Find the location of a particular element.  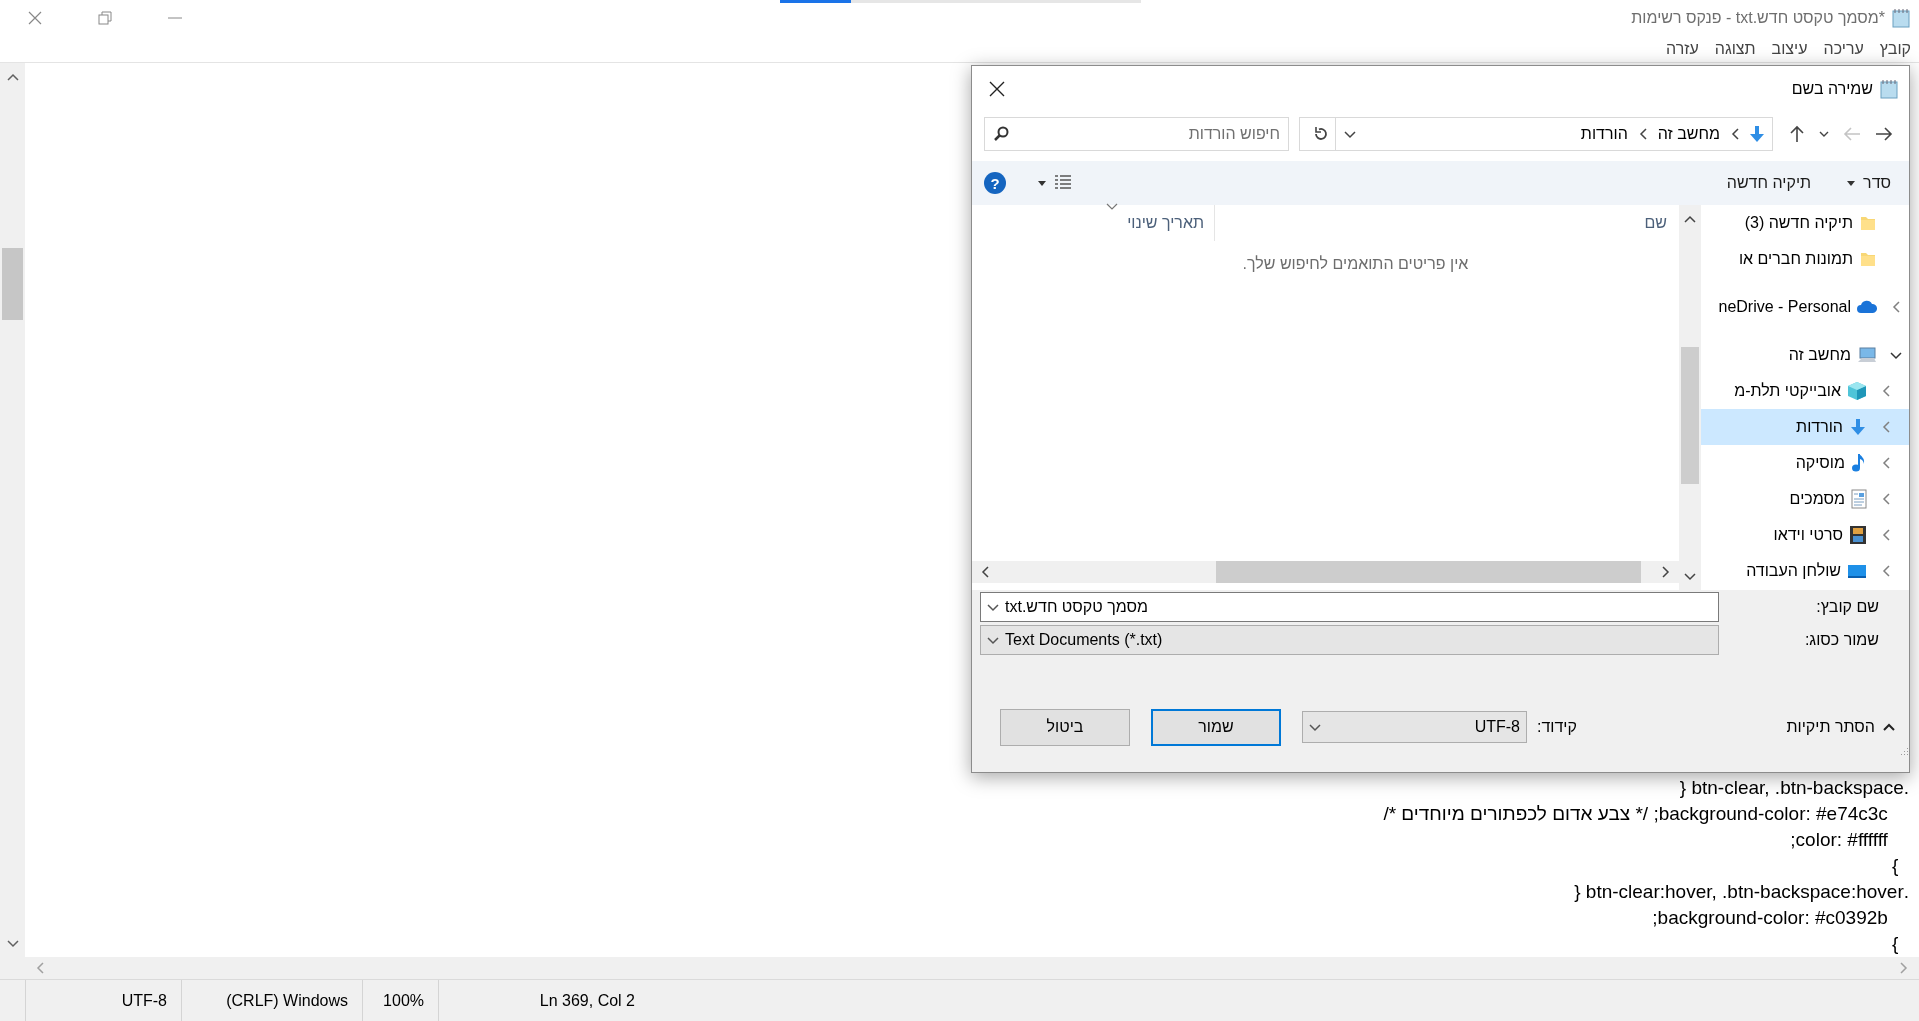

organize-button: סדר is located at coordinates (1869, 183).